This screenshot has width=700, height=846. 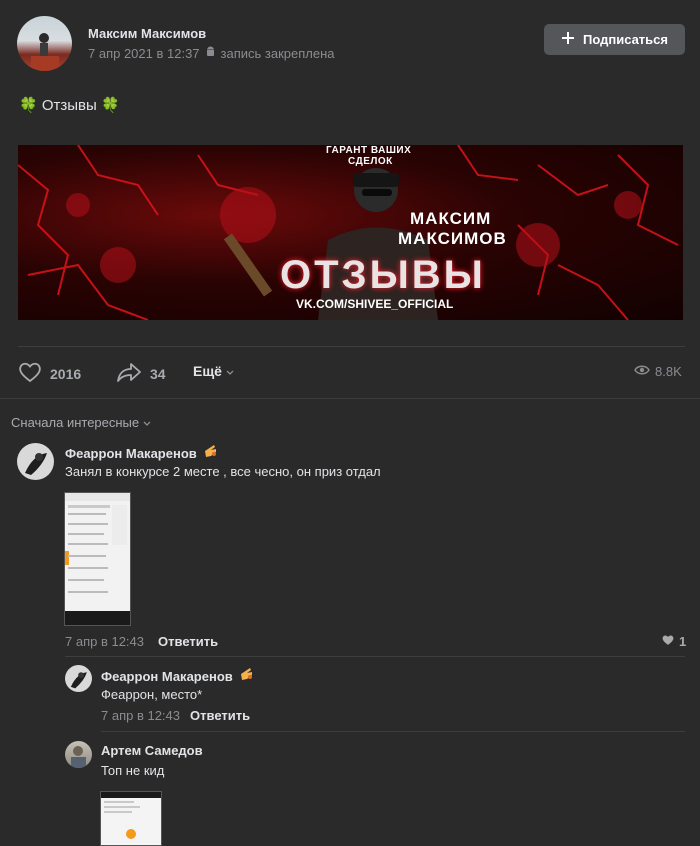 I want to click on divider, so click(x=351, y=346).